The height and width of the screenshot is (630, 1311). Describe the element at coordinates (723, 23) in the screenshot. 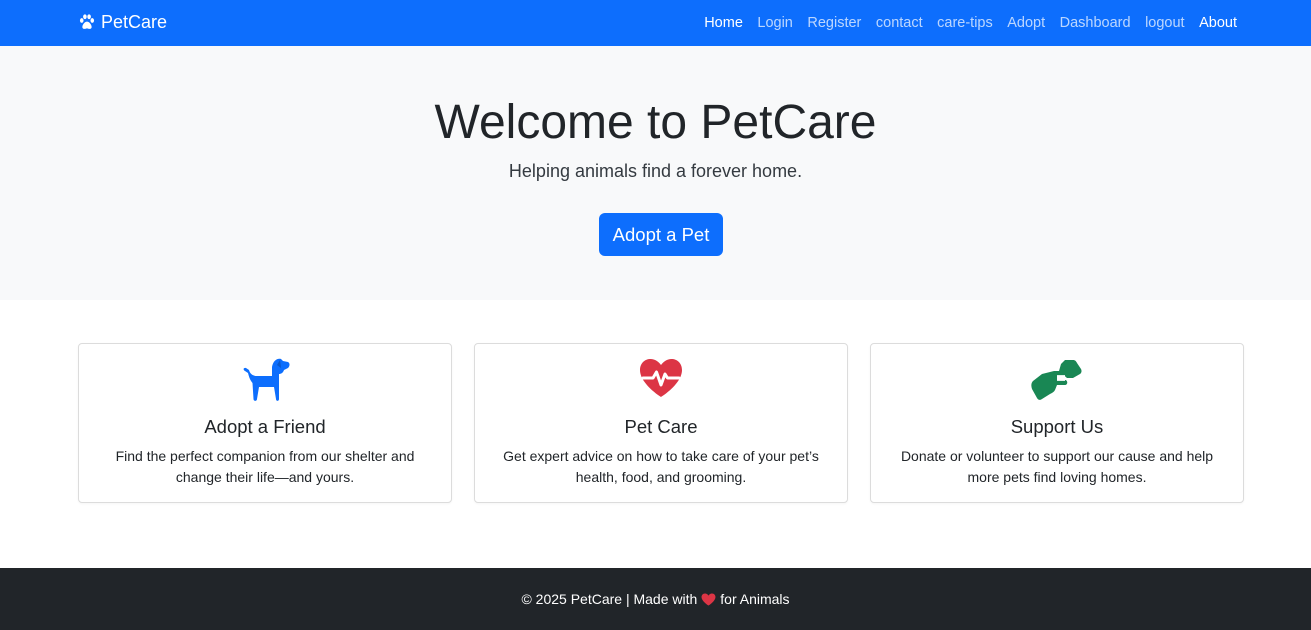

I see `nav-link-home: Home` at that location.